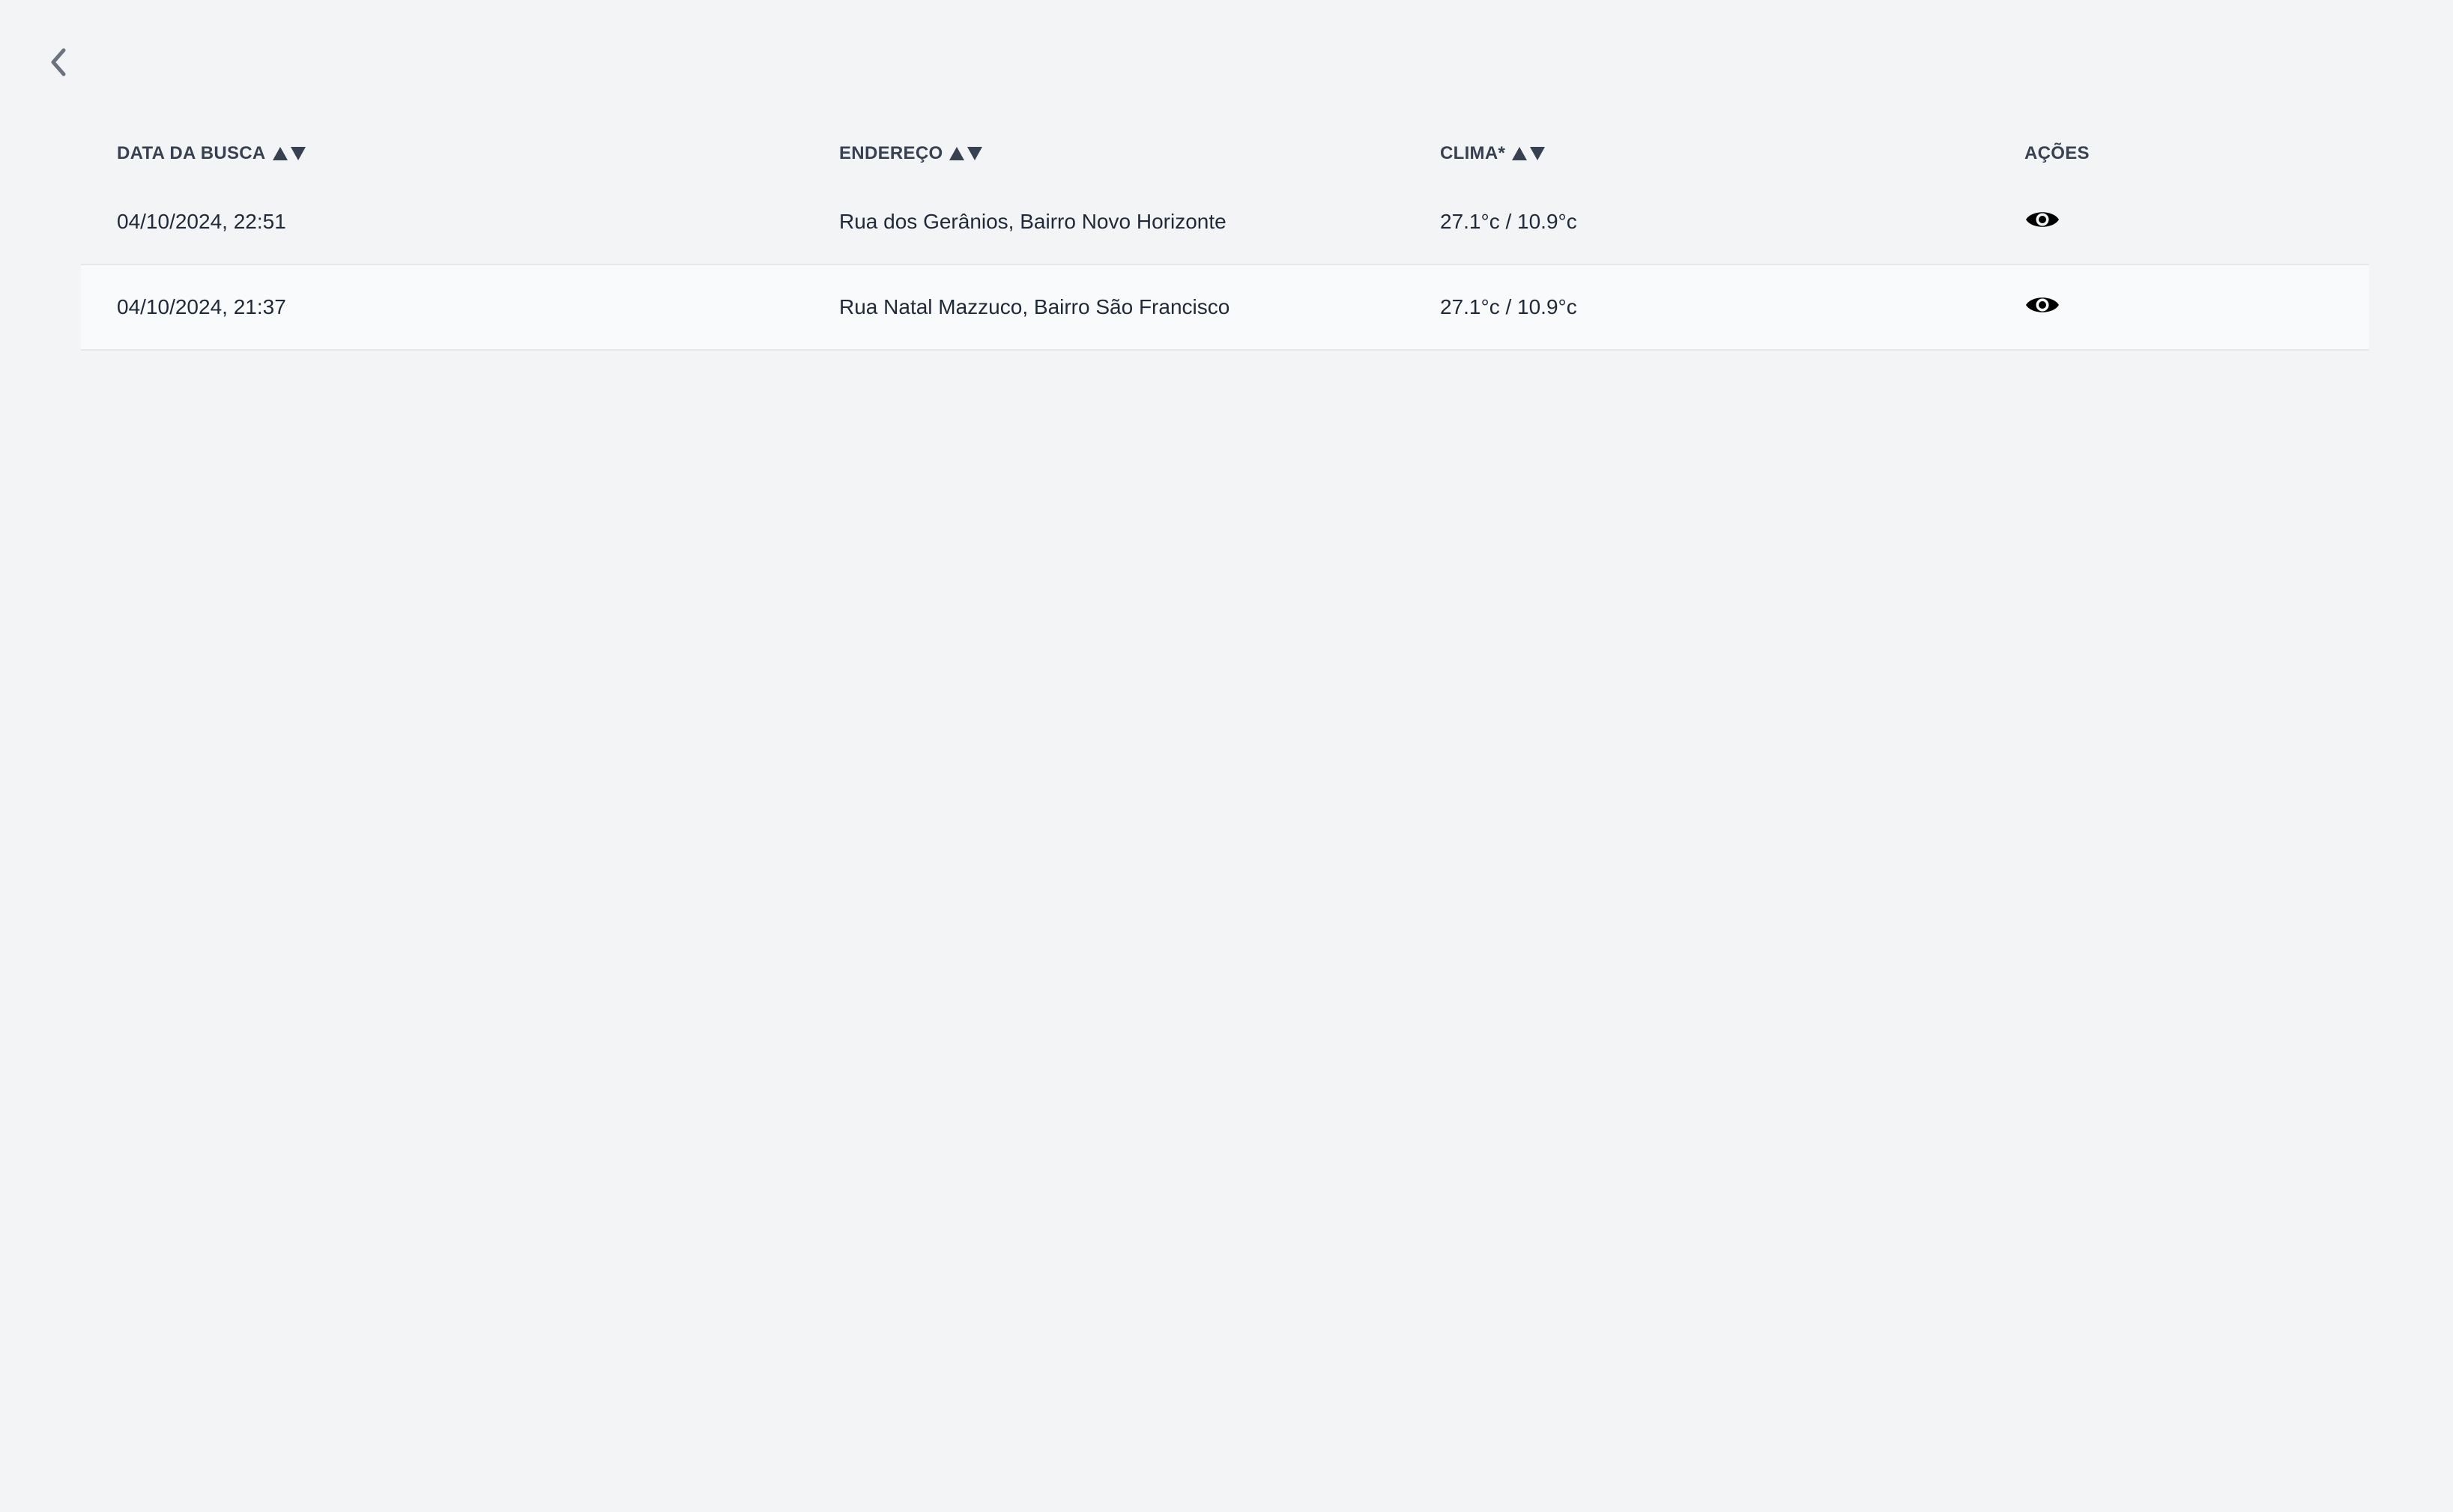 The image size is (2453, 1512). What do you see at coordinates (442, 222) in the screenshot?
I see `date-cell: 04/10/2024, 22:51` at bounding box center [442, 222].